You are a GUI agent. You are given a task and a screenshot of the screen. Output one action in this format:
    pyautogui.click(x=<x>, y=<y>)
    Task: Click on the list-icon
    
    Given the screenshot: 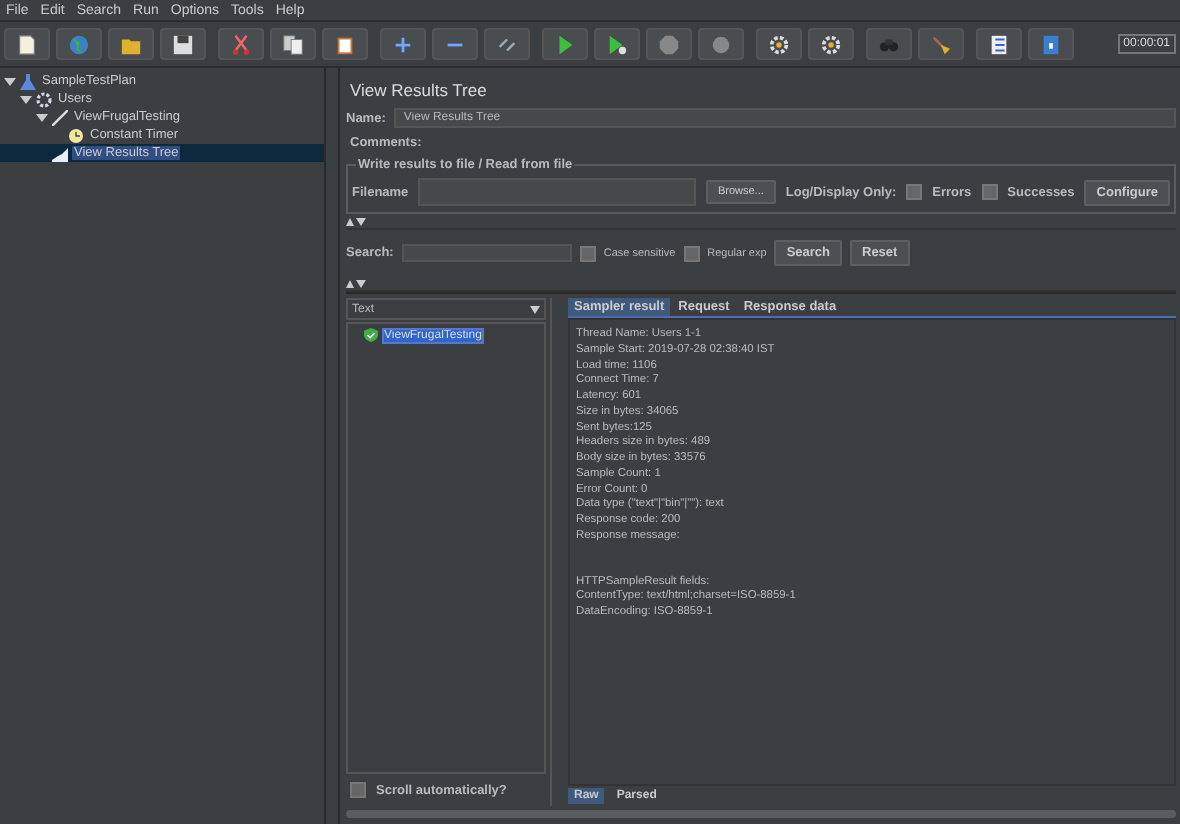 What is the action you would take?
    pyautogui.click(x=999, y=44)
    